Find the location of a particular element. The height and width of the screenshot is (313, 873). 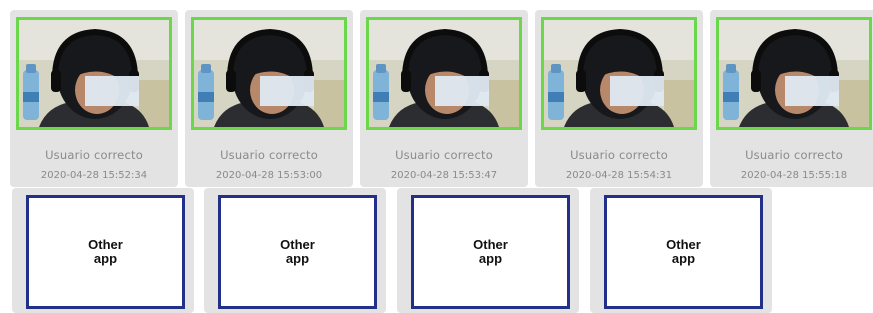

capture-card-4: Usuario correcto 2020-04-28 15:54:31 is located at coordinates (619, 98).